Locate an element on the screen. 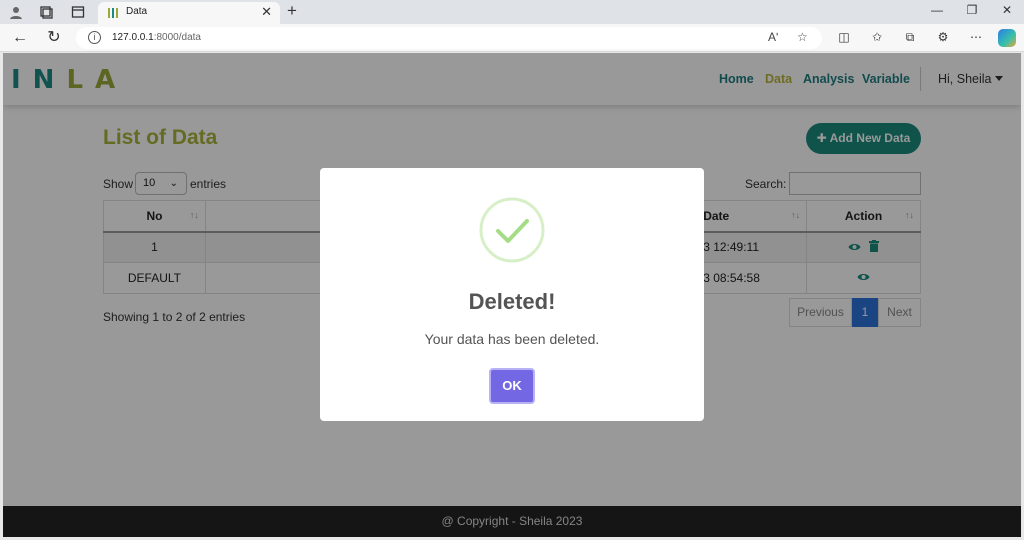 This screenshot has height=540, width=1024. close-tab-icon: ✕ is located at coordinates (266, 12).